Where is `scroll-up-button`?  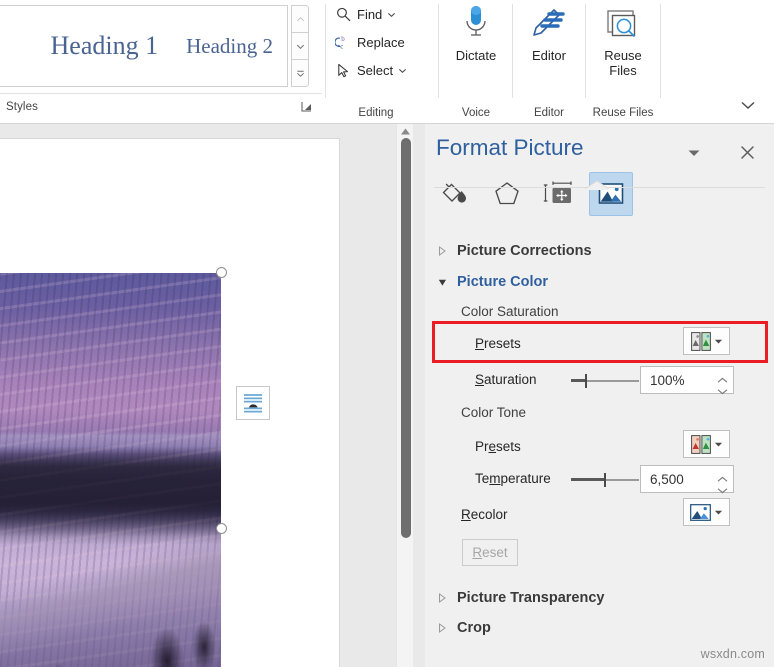 scroll-up-button is located at coordinates (405, 131).